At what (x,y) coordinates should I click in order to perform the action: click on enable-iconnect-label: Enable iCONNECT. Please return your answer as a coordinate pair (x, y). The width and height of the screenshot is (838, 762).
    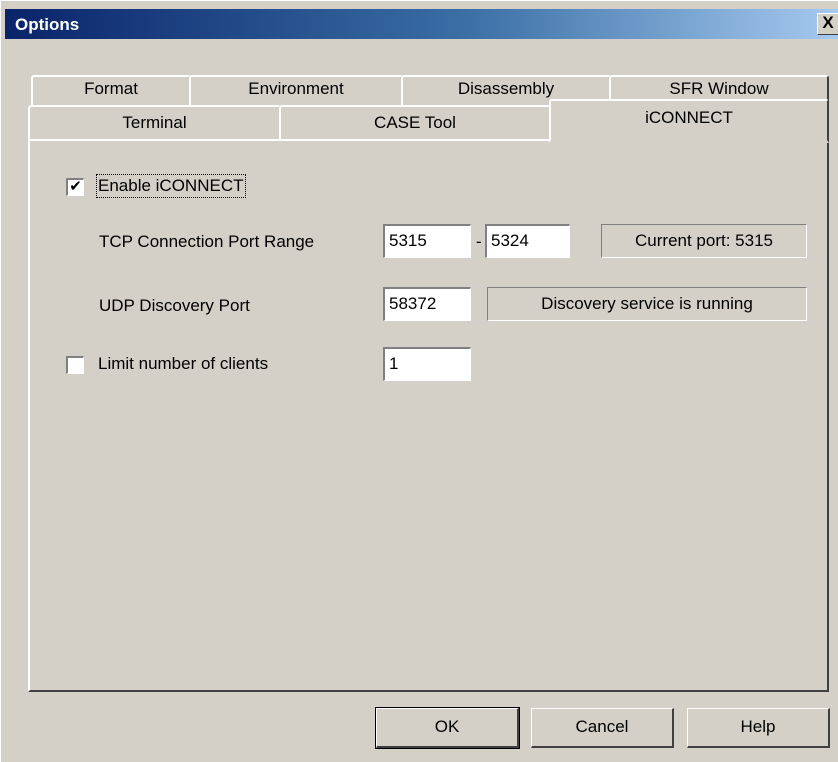
    Looking at the image, I should click on (171, 186).